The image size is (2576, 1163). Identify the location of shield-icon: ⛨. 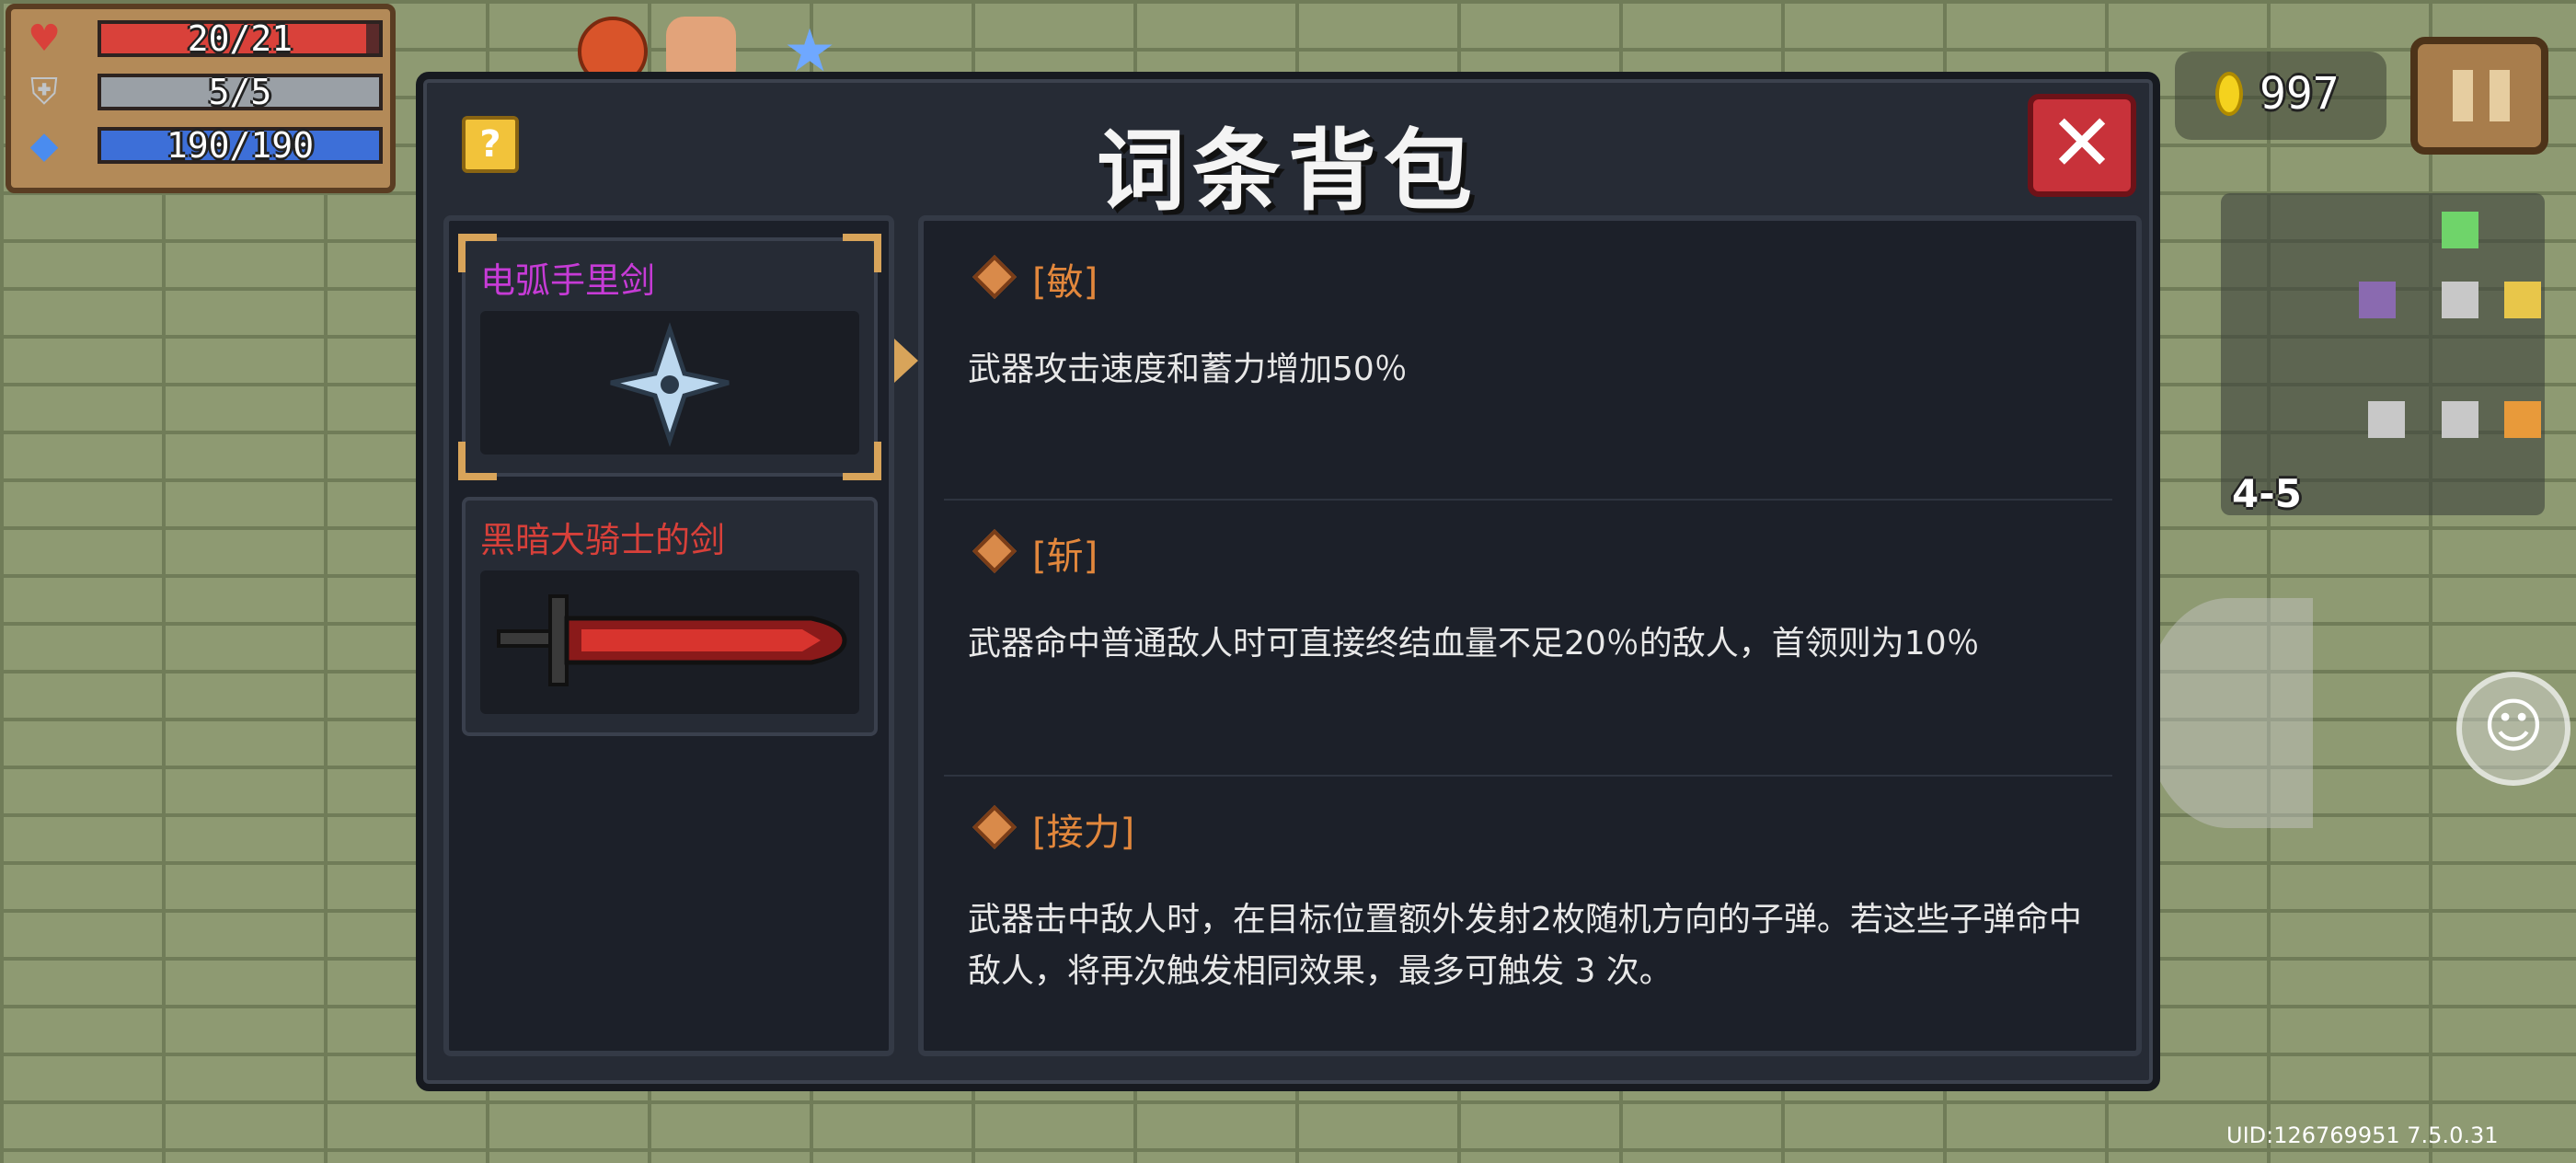
(44, 92).